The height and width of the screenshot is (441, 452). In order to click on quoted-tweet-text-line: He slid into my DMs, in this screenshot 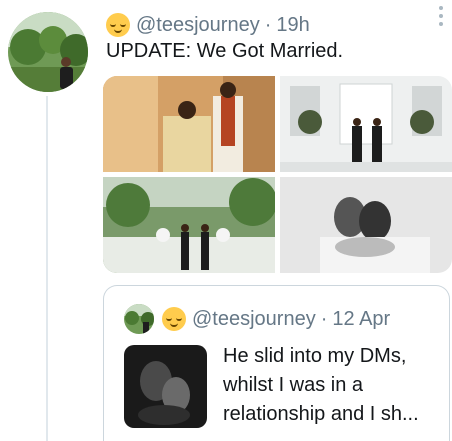, I will do `click(315, 356)`.